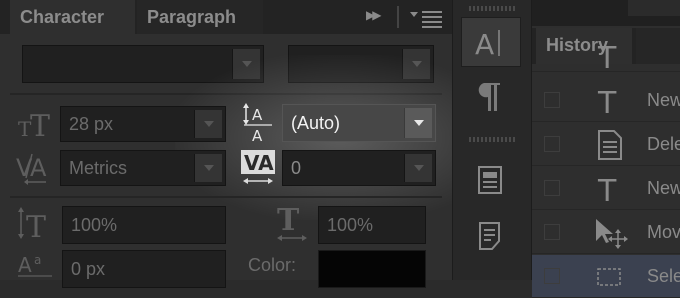  I want to click on history-item-label: Mov, so click(663, 232).